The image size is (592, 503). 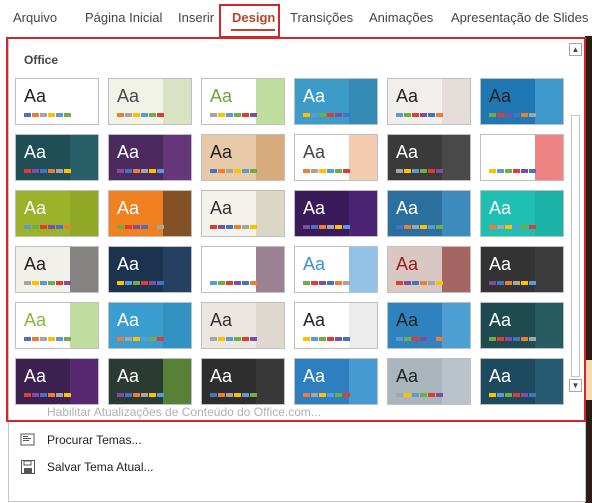 I want to click on tab-arquivo: Arquivo, so click(x=35, y=17).